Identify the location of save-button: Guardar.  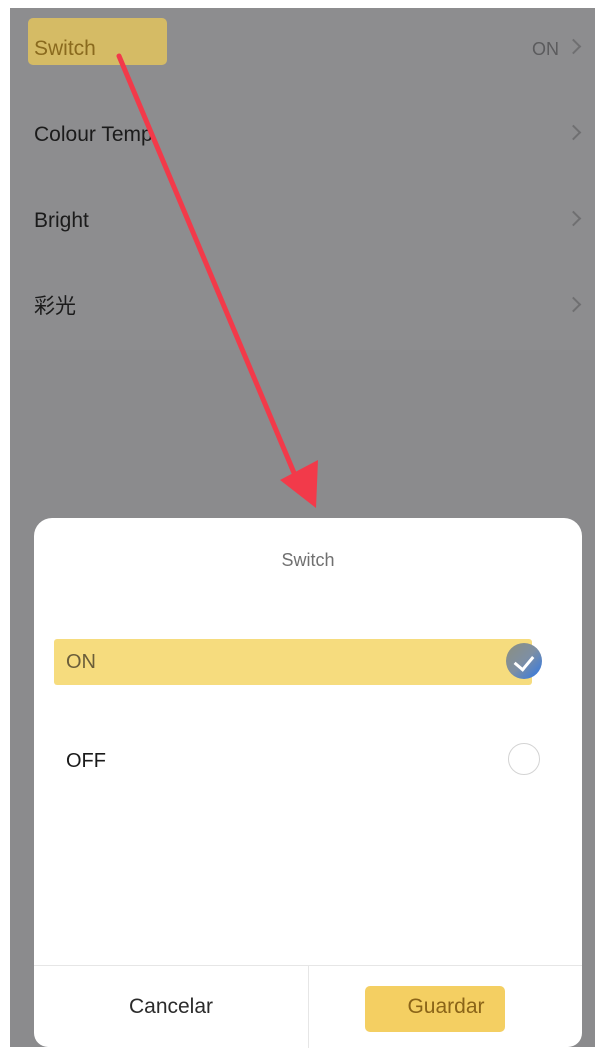
(446, 1007).